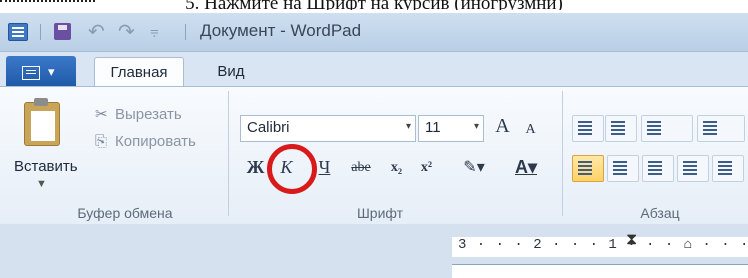 The image size is (748, 278). What do you see at coordinates (46, 166) in the screenshot?
I see `paste-label: Вставить` at bounding box center [46, 166].